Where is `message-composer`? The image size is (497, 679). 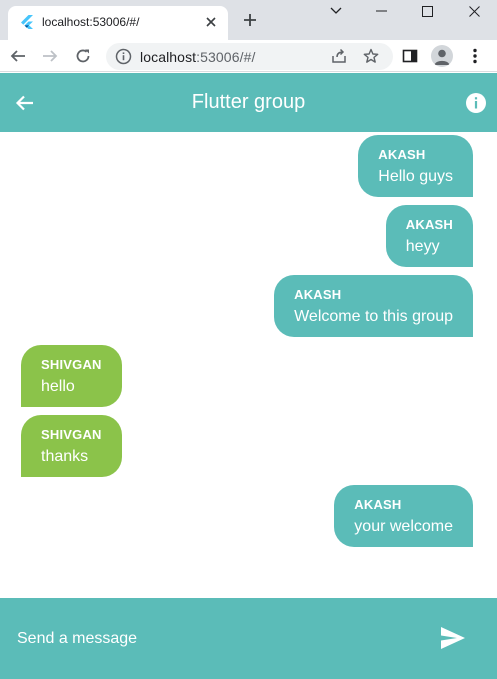
message-composer is located at coordinates (248, 638).